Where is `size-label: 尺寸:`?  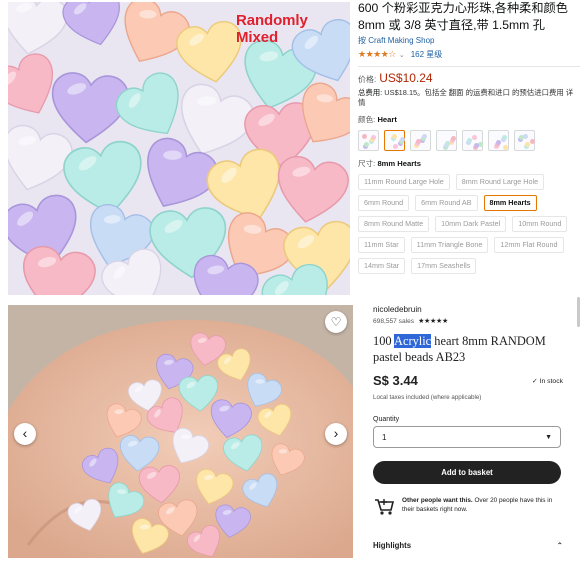
size-label: 尺寸: is located at coordinates (367, 163).